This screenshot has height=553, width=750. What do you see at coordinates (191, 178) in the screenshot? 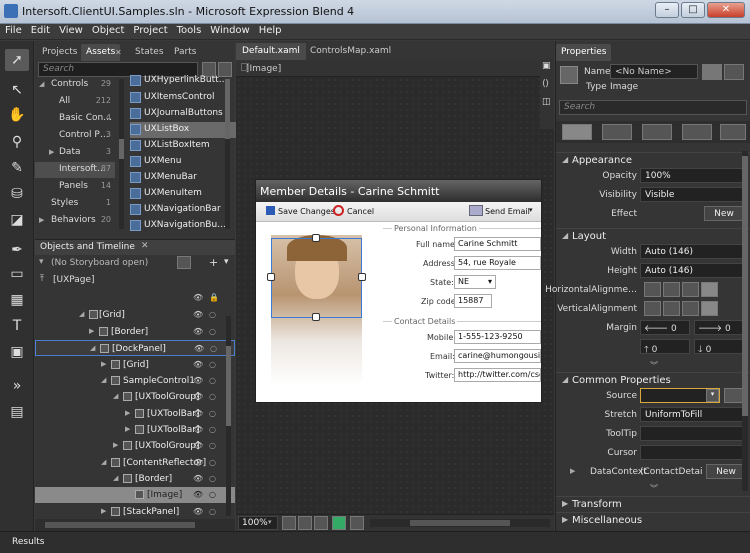
I see `asset-item: UXMenuBar` at bounding box center [191, 178].